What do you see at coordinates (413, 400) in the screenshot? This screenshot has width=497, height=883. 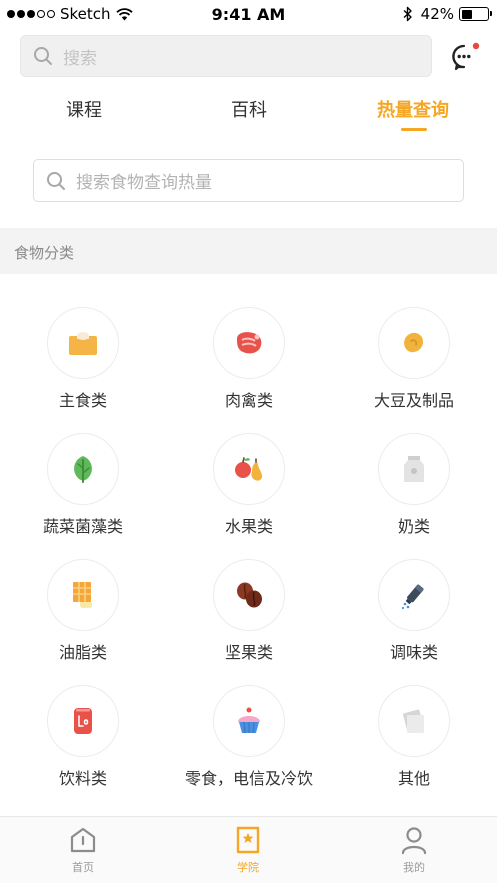 I see `category-label: 大豆及制品` at bounding box center [413, 400].